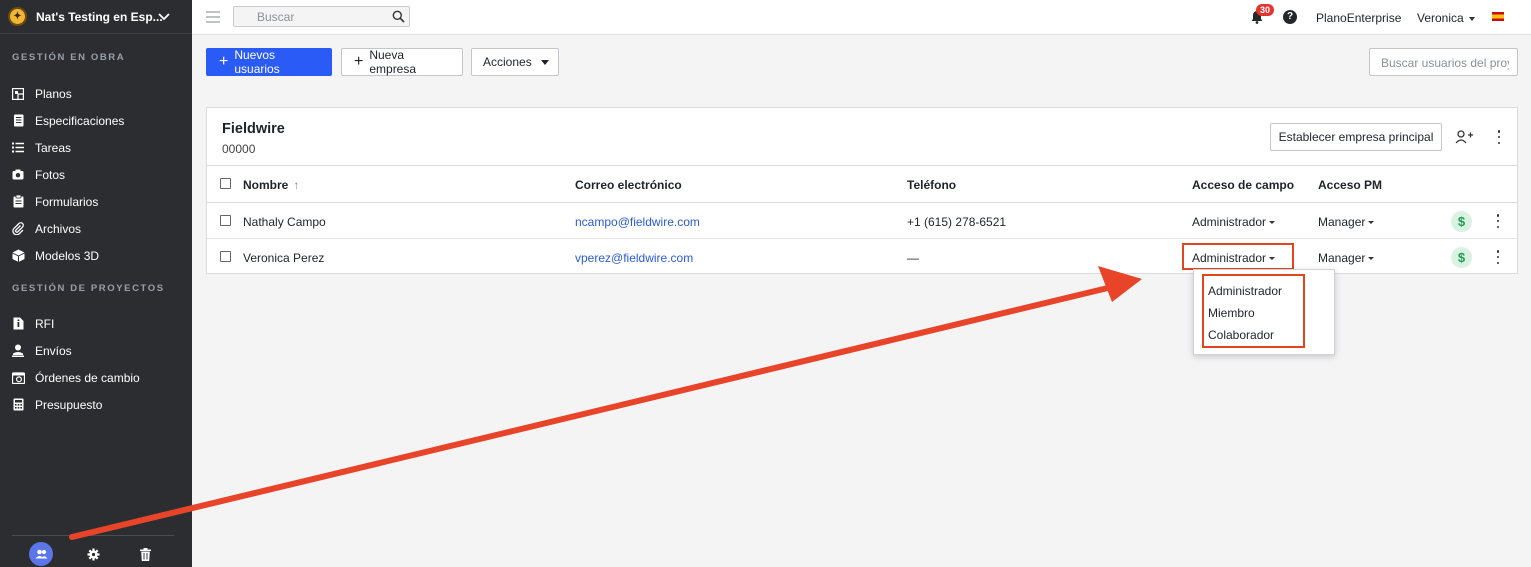 The image size is (1531, 567). What do you see at coordinates (96, 228) in the screenshot?
I see `sidebar-item-archivos: Archivos` at bounding box center [96, 228].